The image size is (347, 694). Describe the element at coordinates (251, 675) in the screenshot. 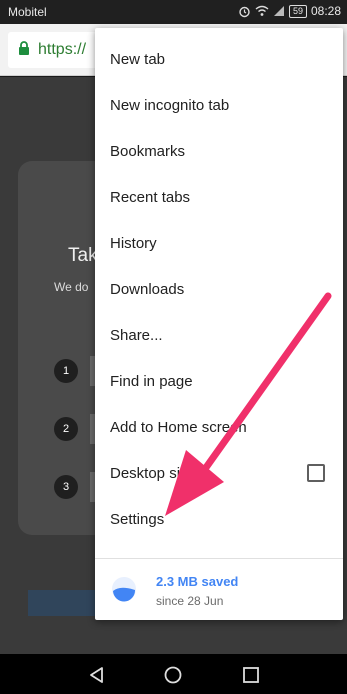

I see `recents-icon` at that location.